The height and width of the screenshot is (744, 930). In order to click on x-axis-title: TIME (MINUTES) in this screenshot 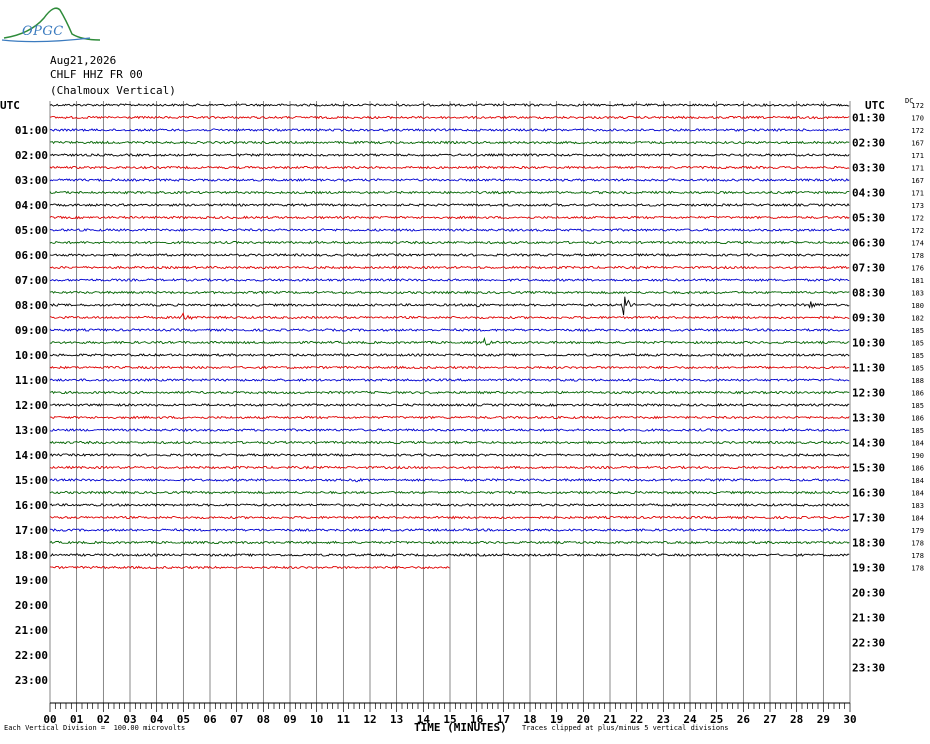, I will do `click(460, 727)`.